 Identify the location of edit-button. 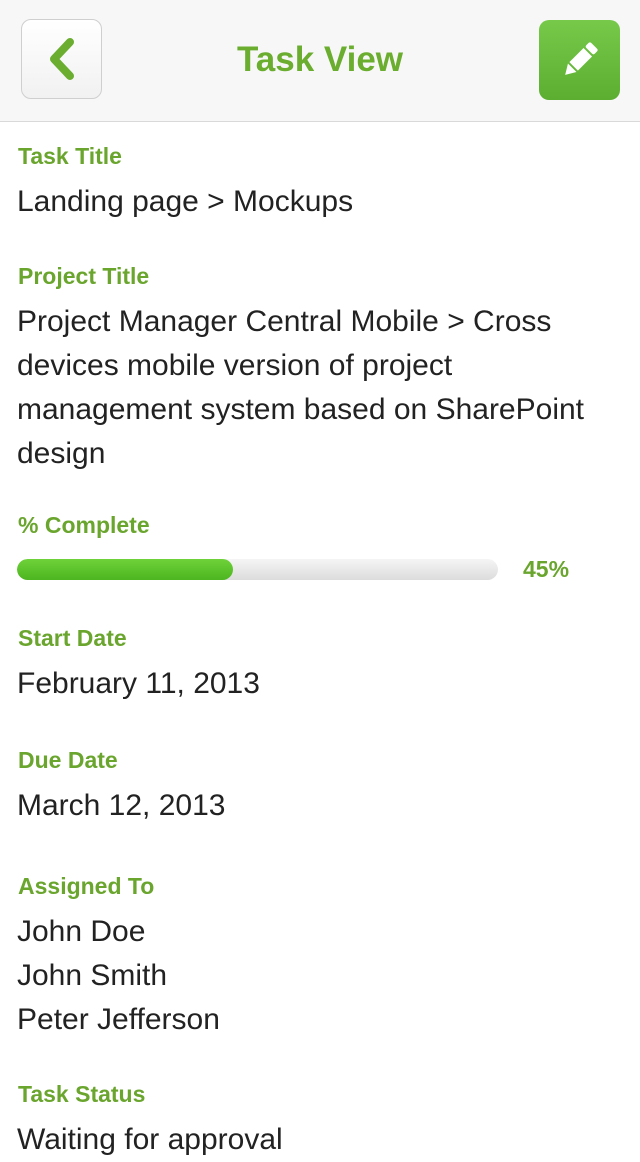
(579, 60).